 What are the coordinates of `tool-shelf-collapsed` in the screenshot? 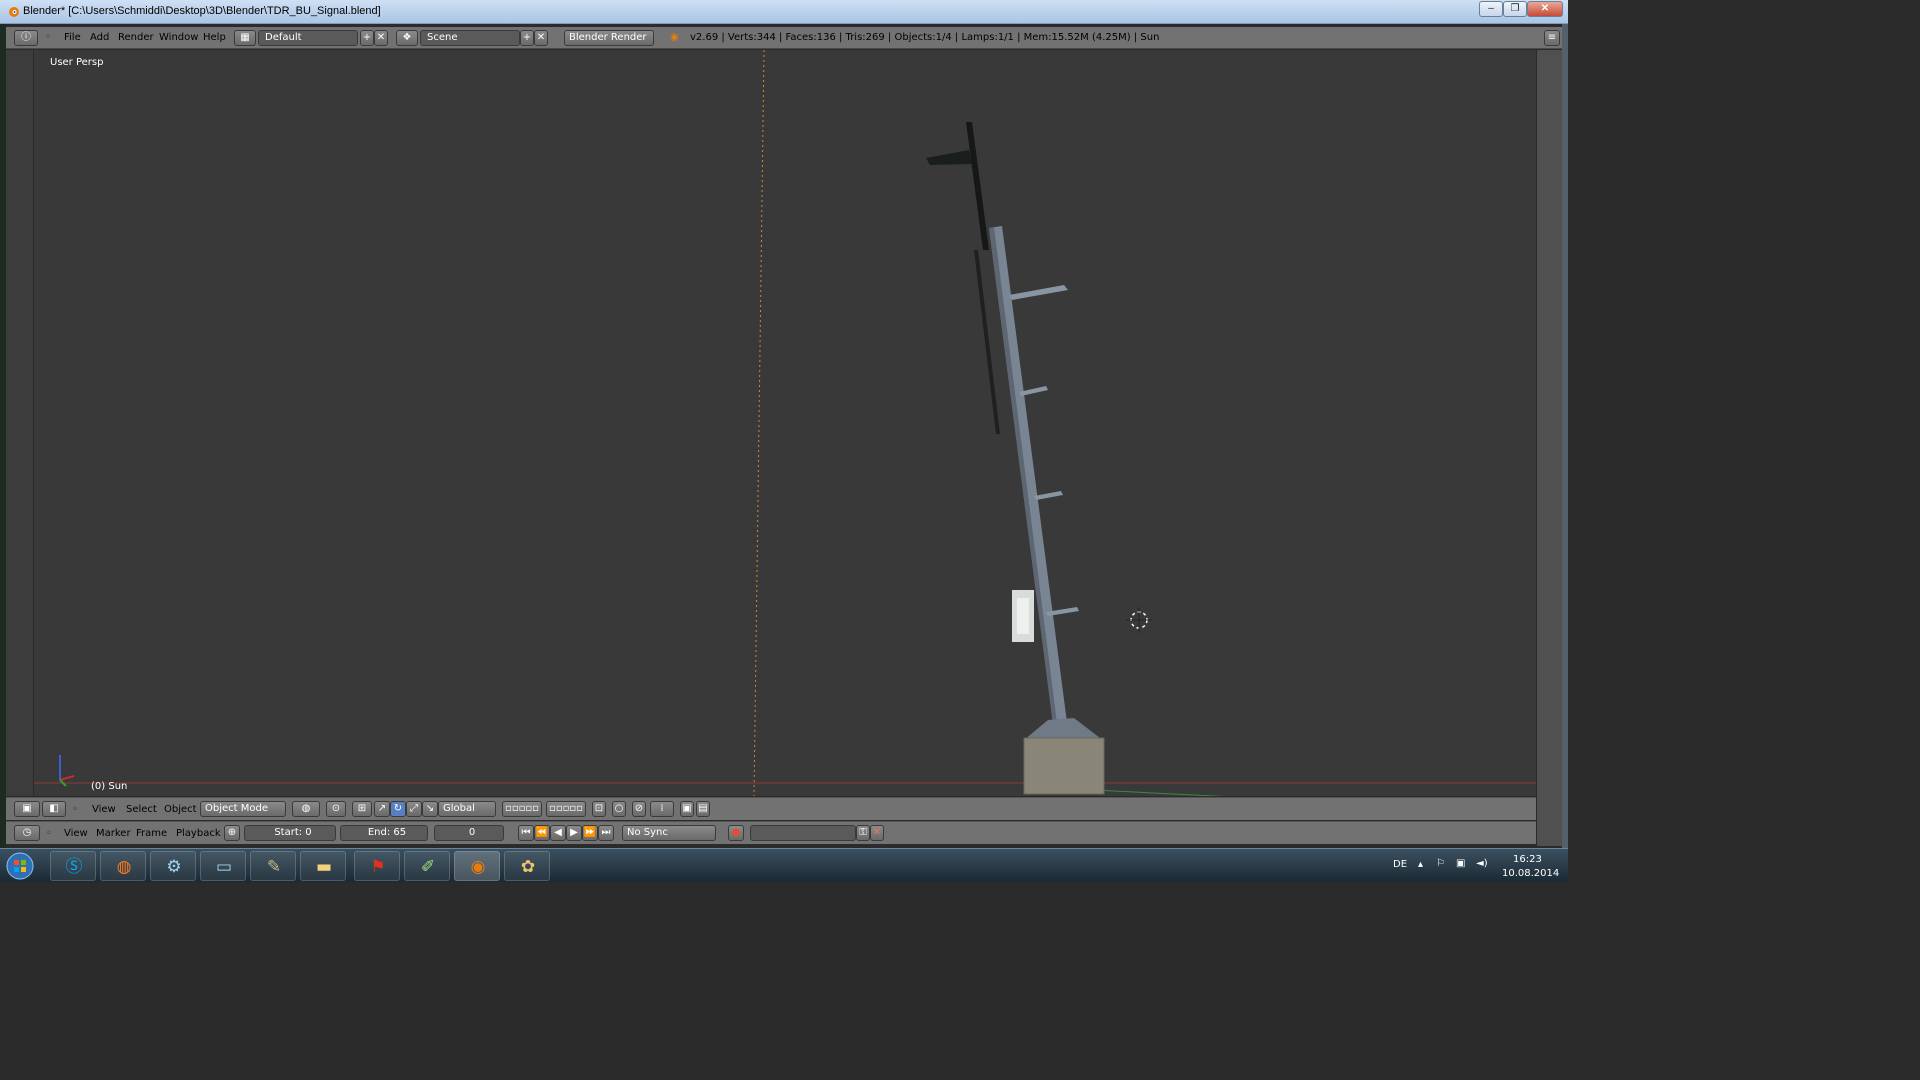 It's located at (20, 423).